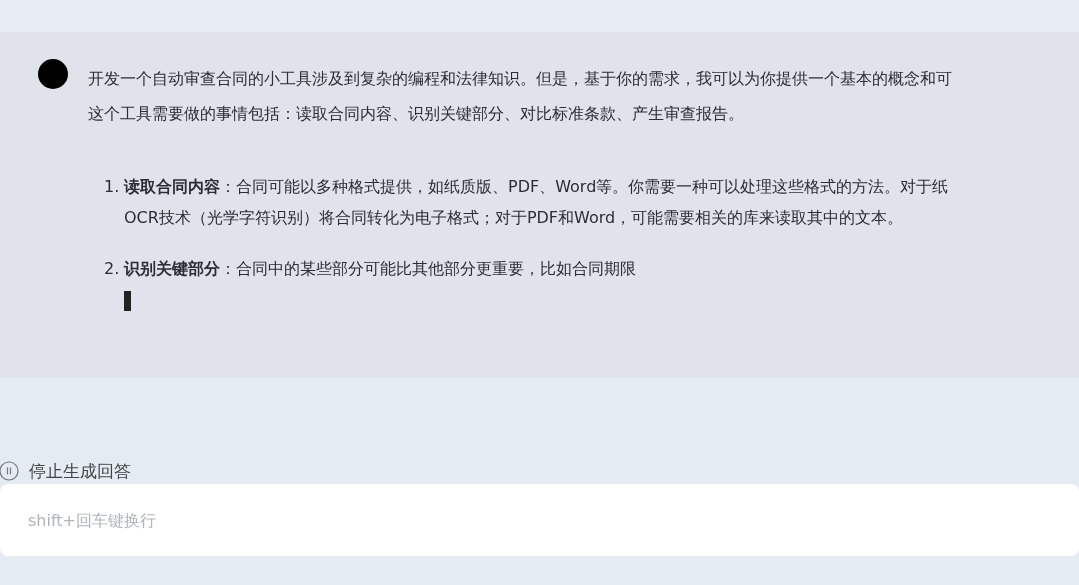 Image resolution: width=1079 pixels, height=585 pixels. Describe the element at coordinates (9, 471) in the screenshot. I see `pause-icon` at that location.